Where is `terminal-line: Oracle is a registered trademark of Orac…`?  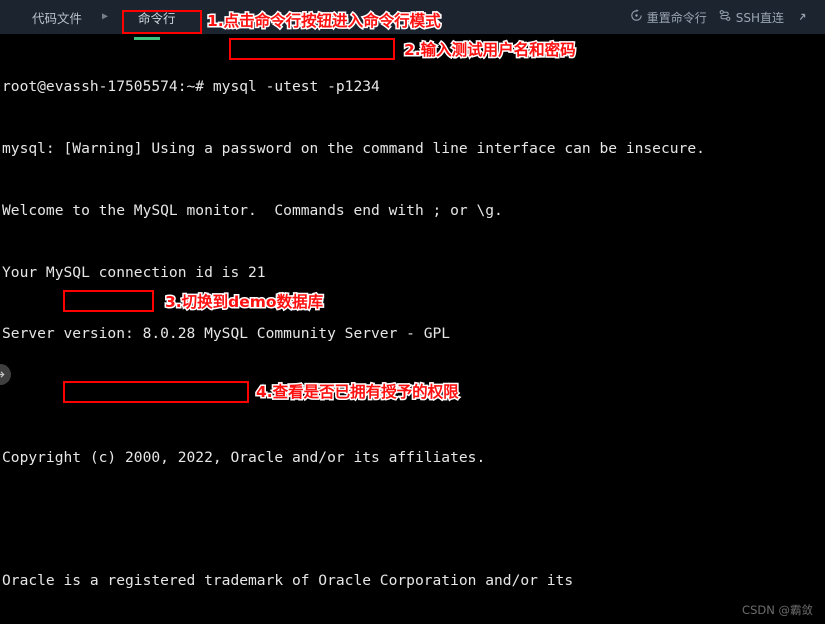
terminal-line: Oracle is a registered trademark of Orac… is located at coordinates (288, 581).